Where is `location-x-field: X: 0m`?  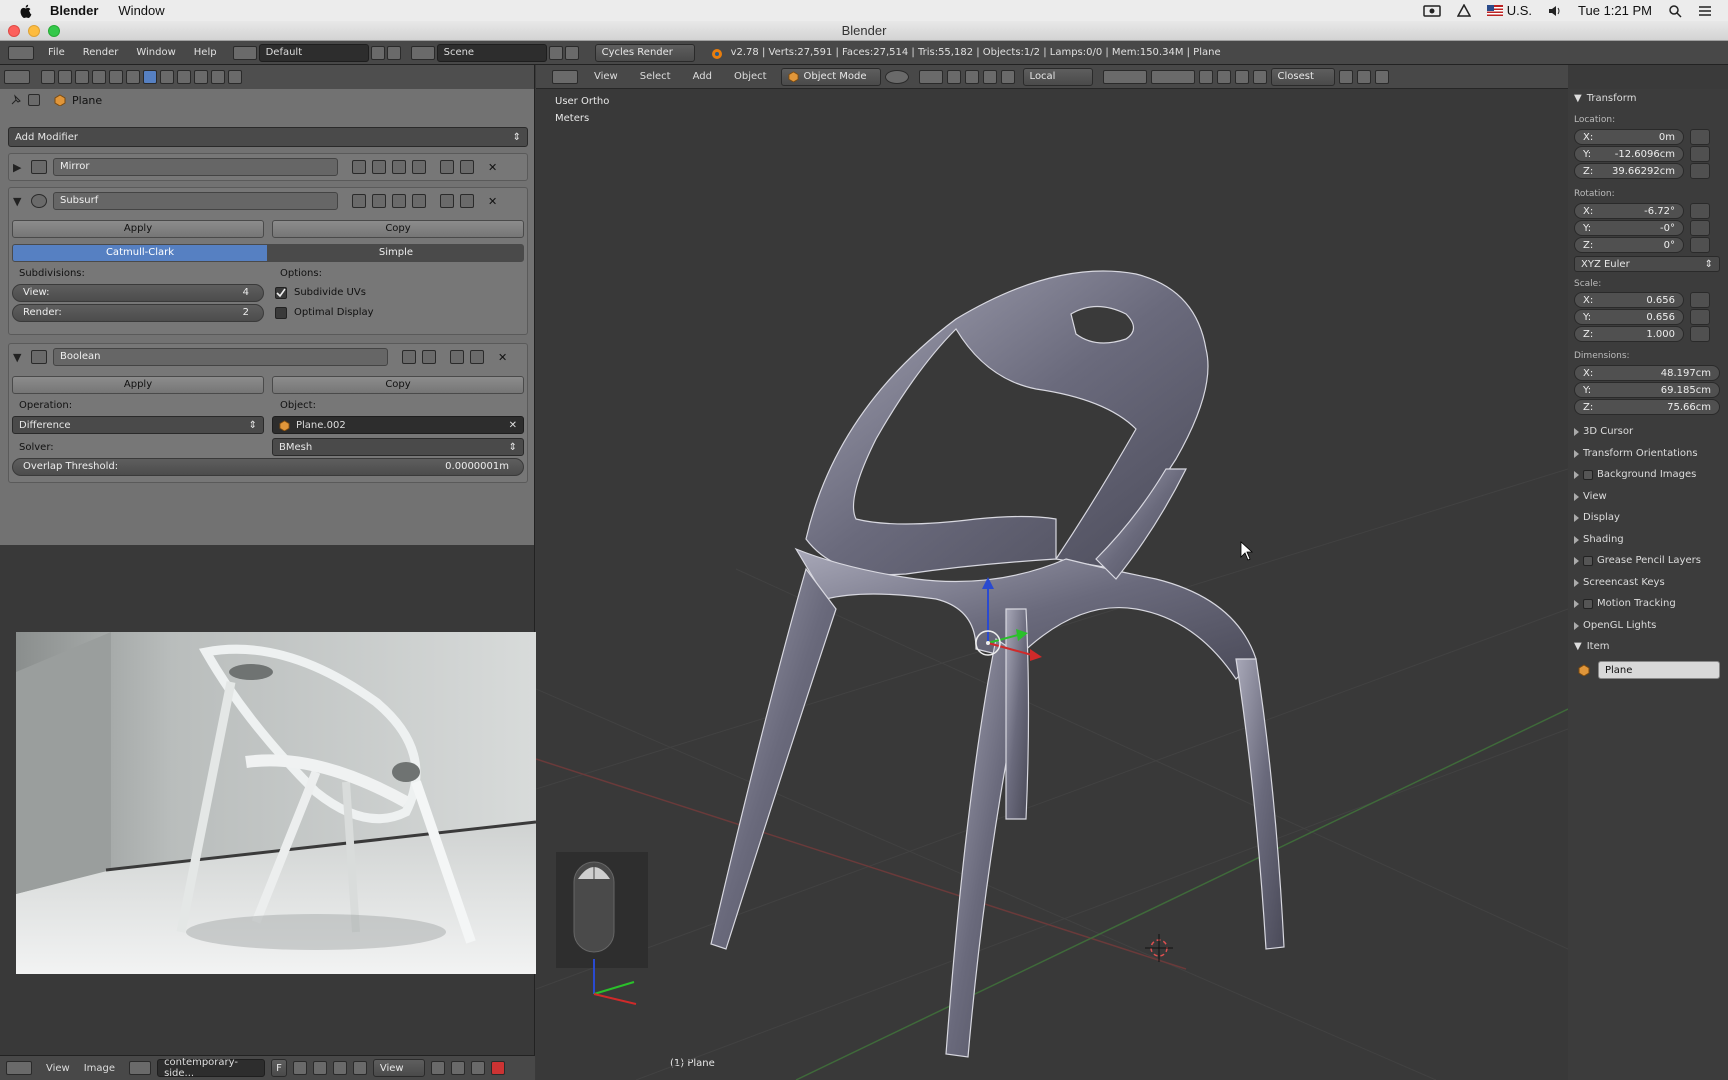 location-x-field: X: 0m is located at coordinates (1629, 137).